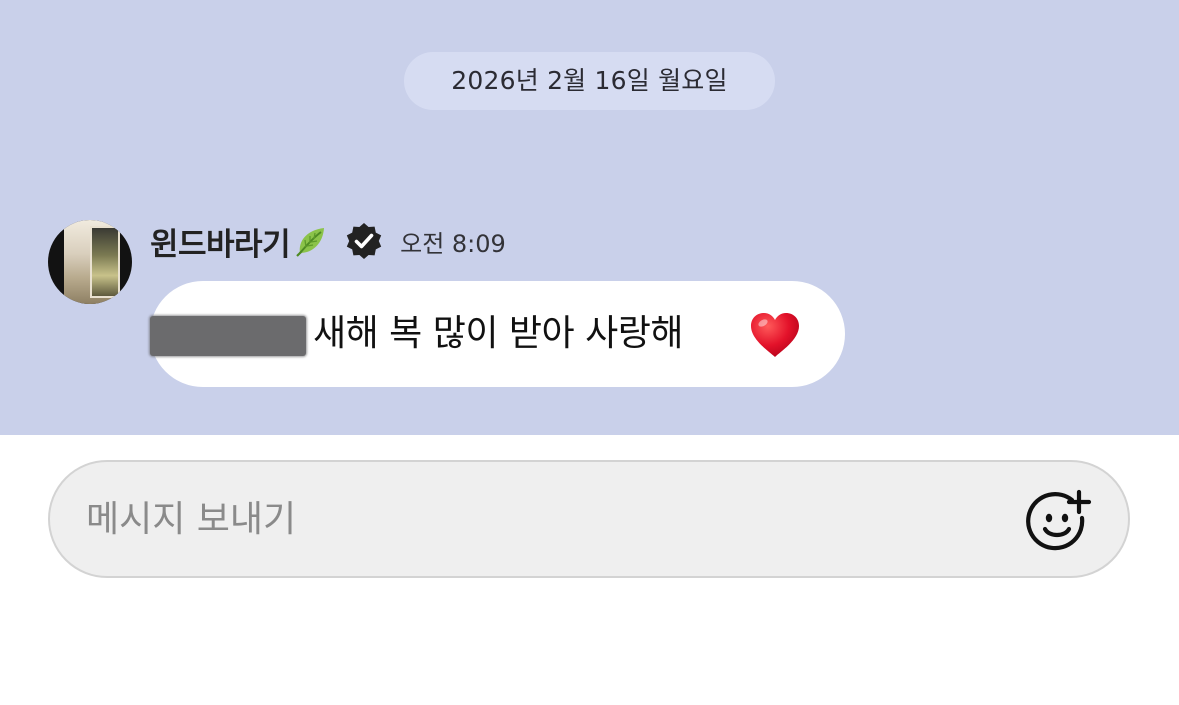 The height and width of the screenshot is (705, 1179). I want to click on sender-name: 윈드바라기, so click(220, 241).